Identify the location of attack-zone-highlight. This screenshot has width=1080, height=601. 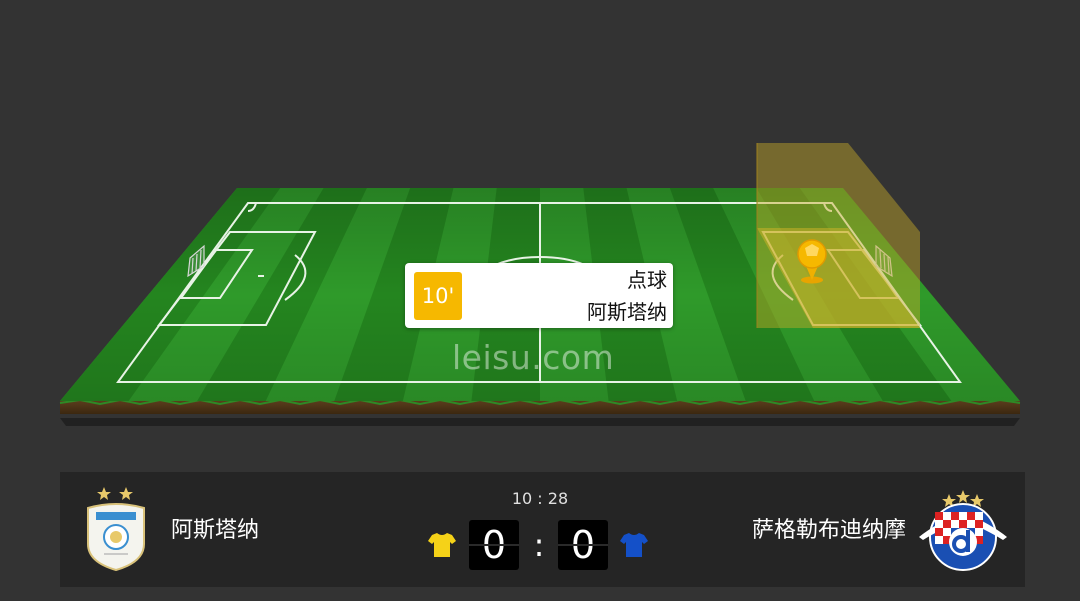
(838, 235).